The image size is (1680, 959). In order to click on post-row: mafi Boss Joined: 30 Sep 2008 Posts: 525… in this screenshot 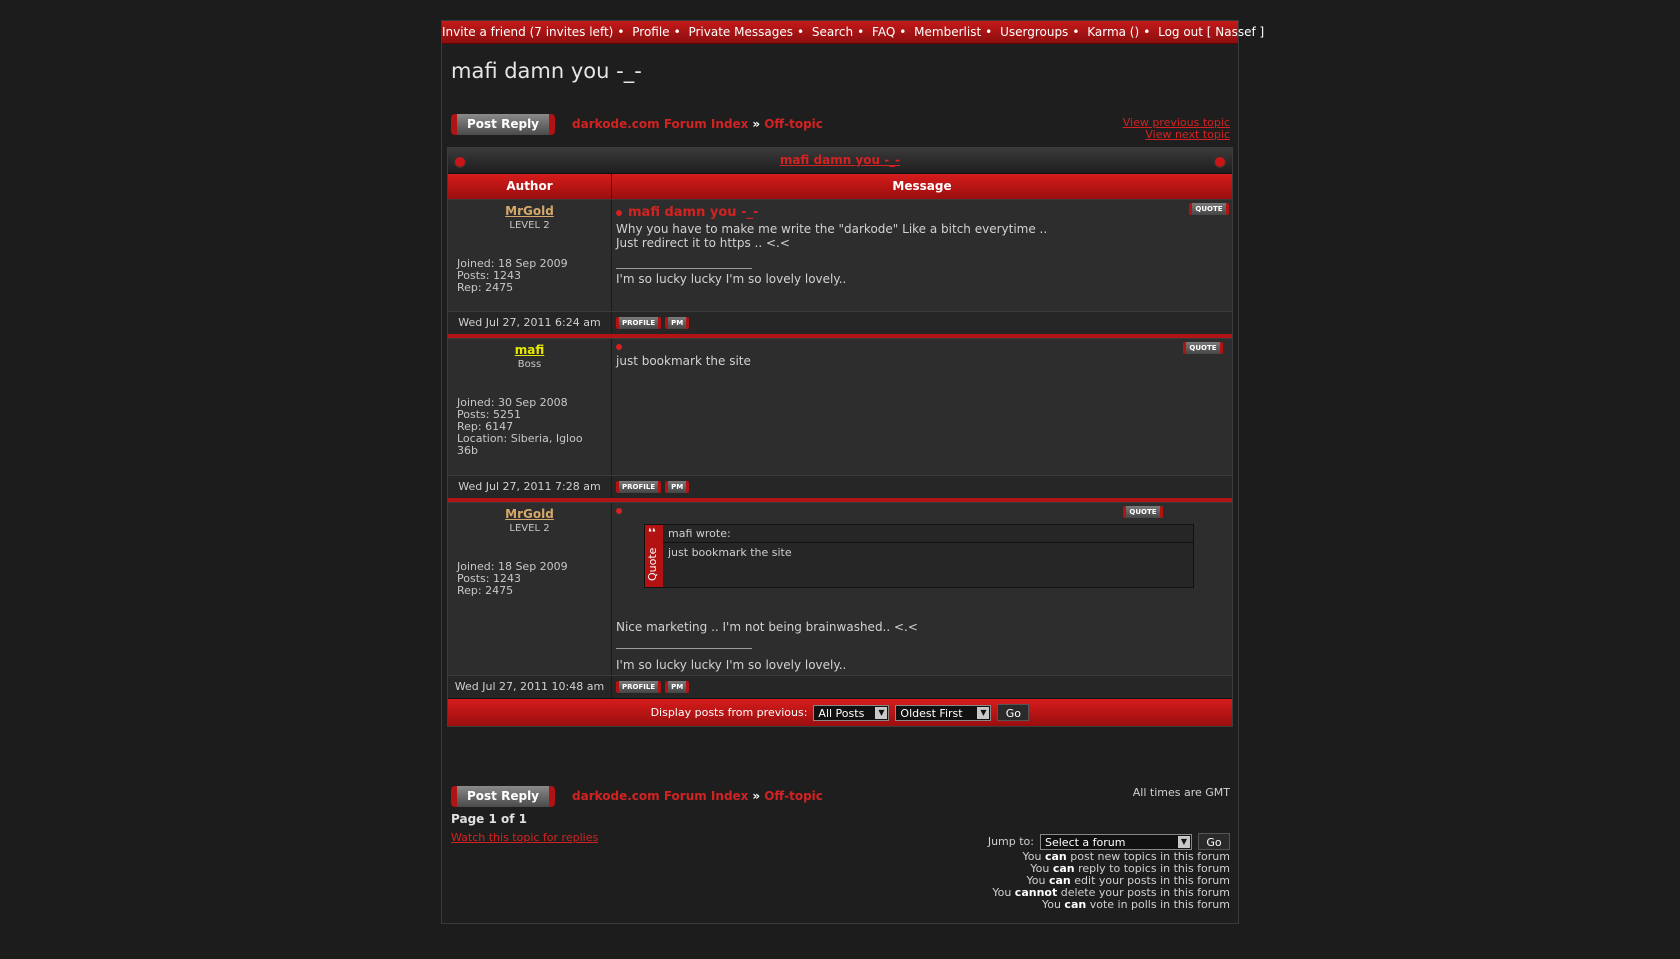, I will do `click(840, 406)`.